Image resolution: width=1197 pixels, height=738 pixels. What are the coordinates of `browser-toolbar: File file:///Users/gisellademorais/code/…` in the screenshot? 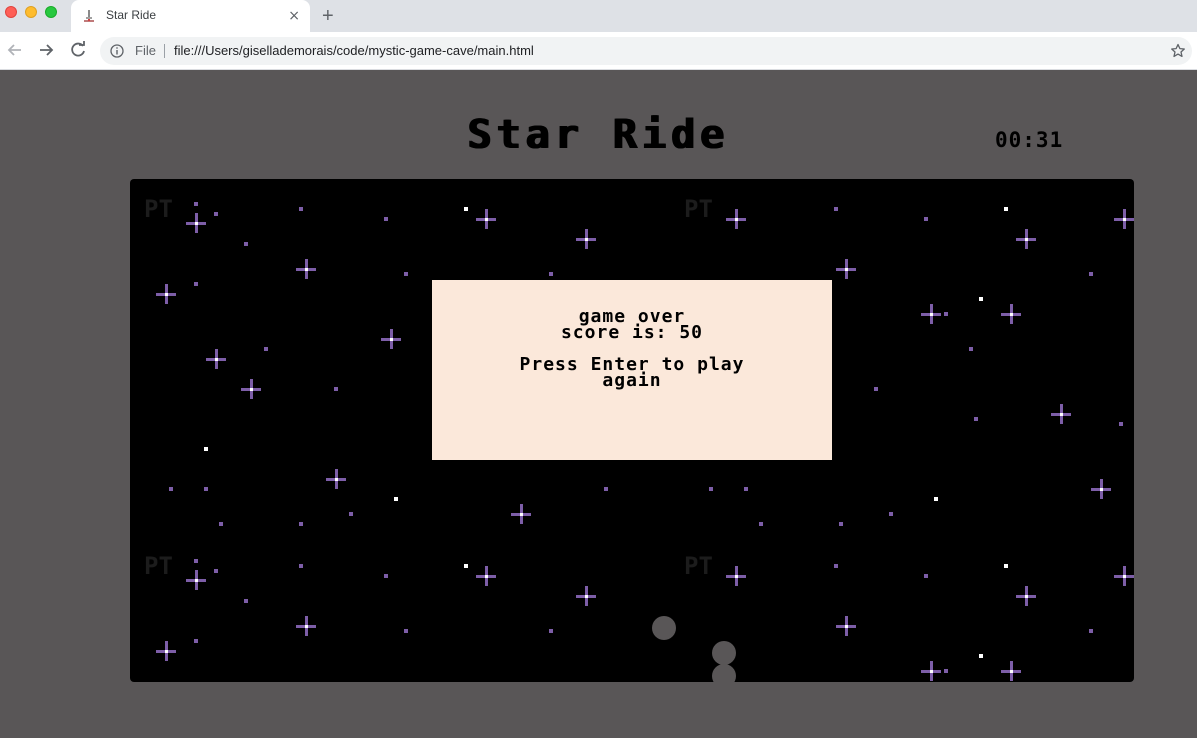 It's located at (598, 51).